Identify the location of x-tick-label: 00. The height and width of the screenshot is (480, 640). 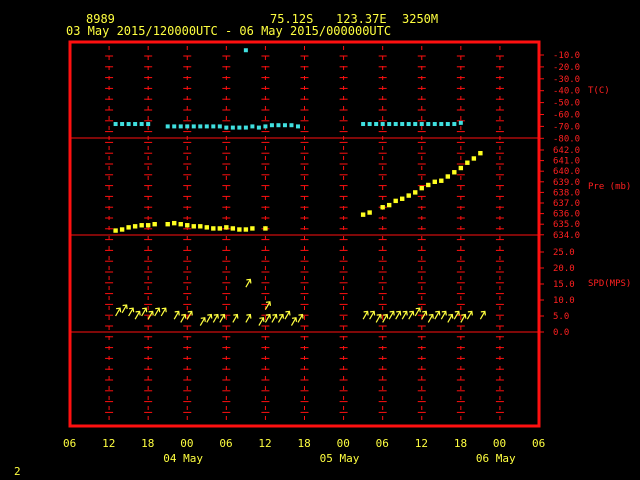
(186, 443).